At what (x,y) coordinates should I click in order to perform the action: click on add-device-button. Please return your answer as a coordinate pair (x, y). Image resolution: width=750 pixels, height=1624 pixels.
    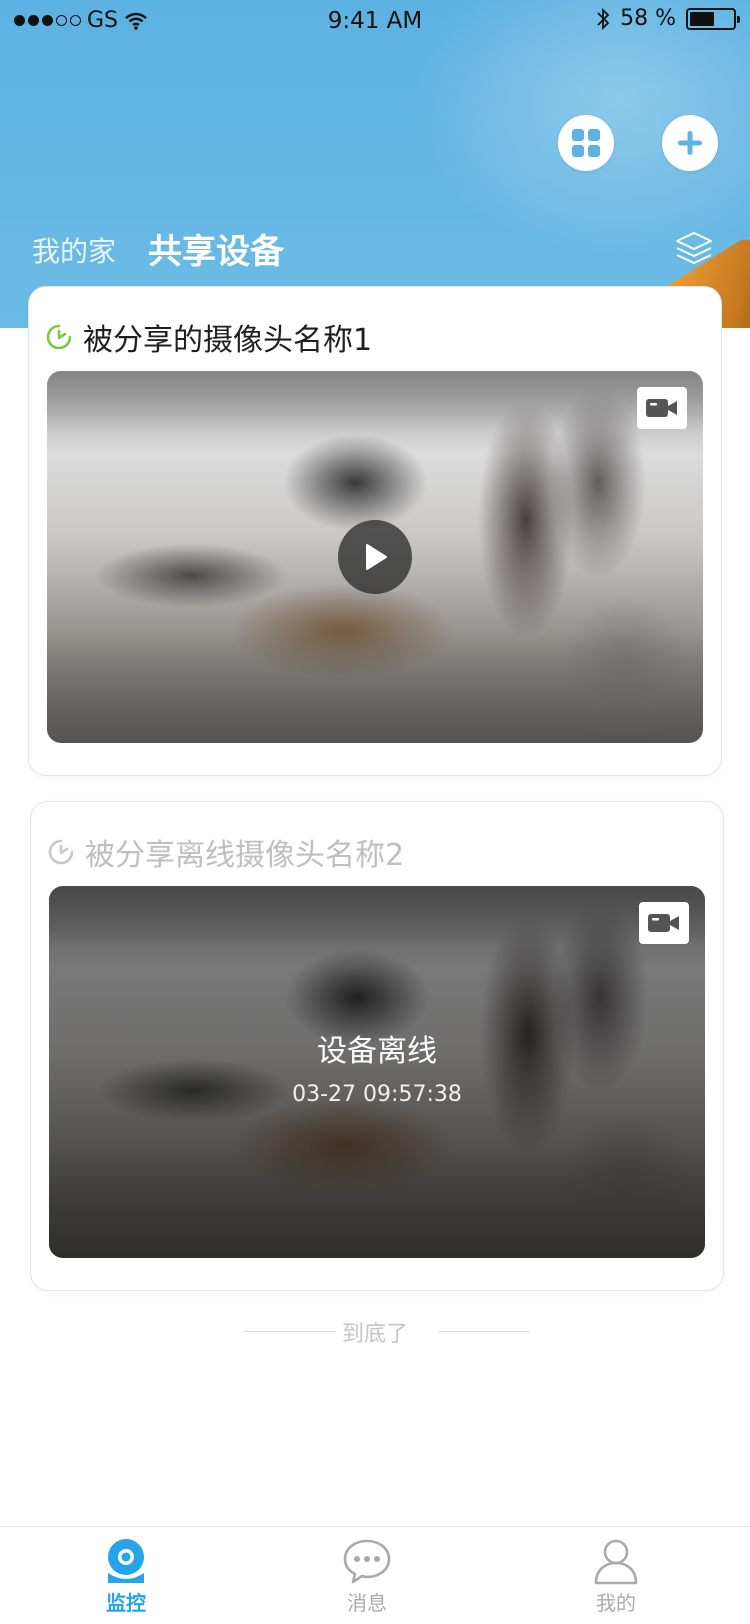
    Looking at the image, I should click on (690, 143).